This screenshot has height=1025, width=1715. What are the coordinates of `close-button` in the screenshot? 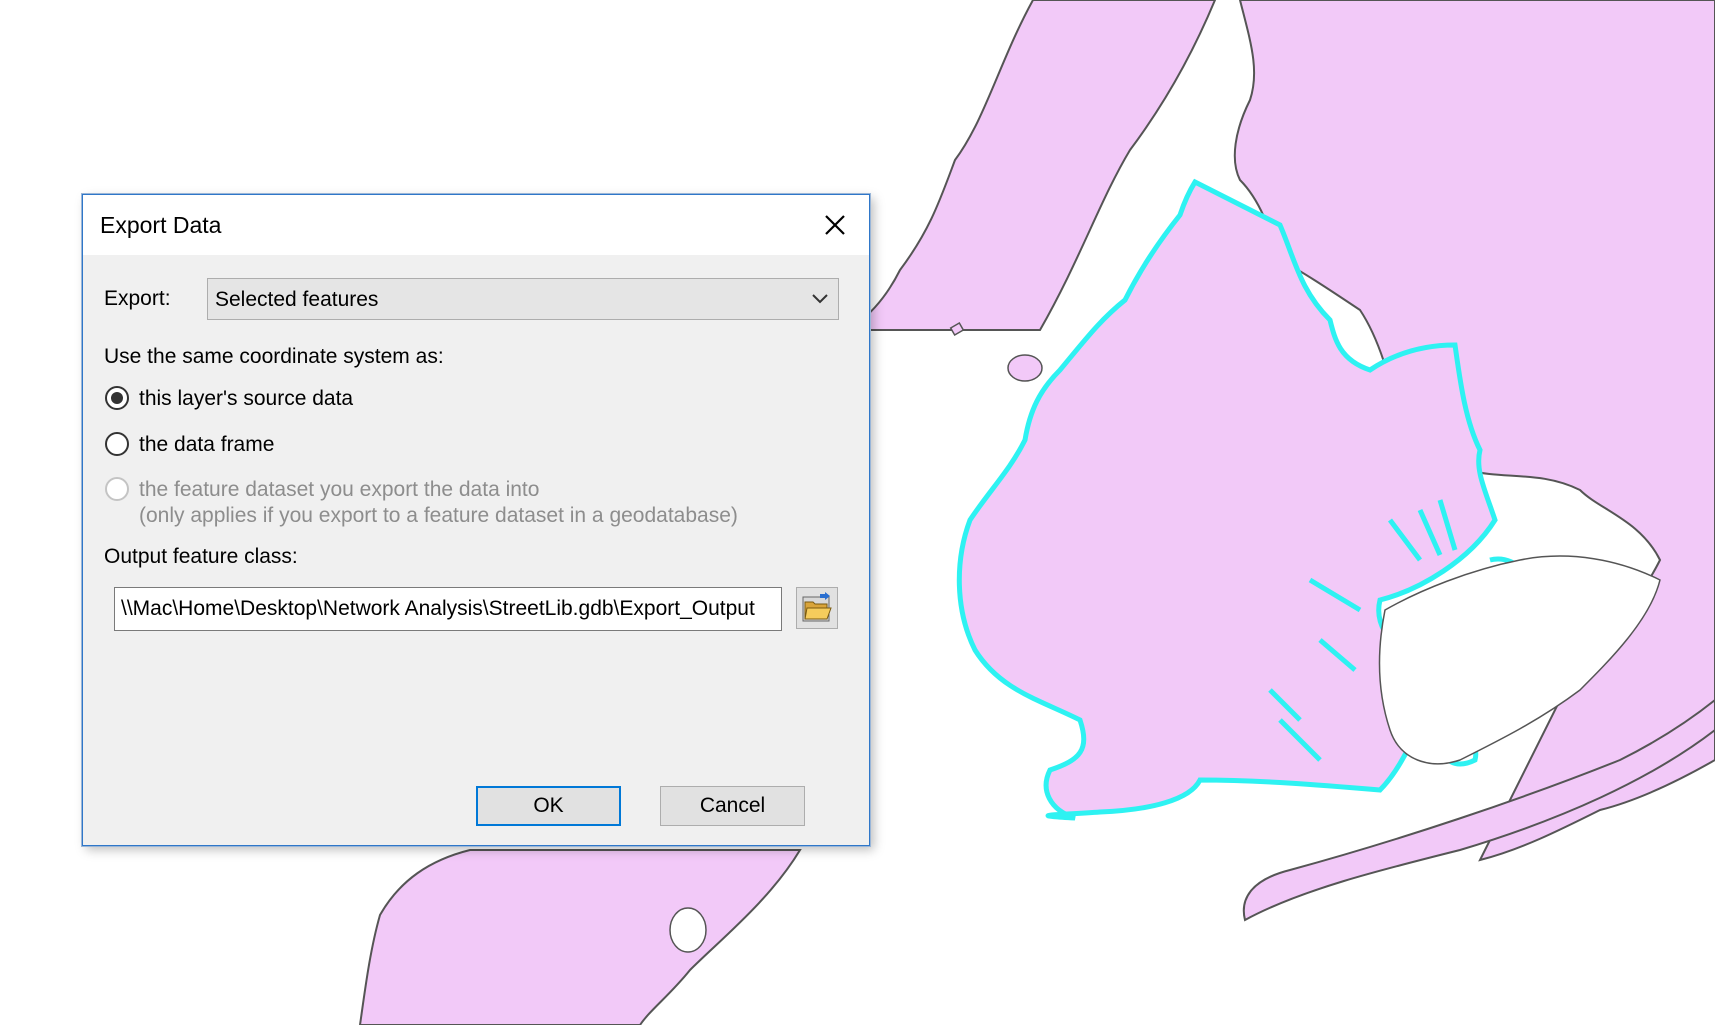 It's located at (835, 225).